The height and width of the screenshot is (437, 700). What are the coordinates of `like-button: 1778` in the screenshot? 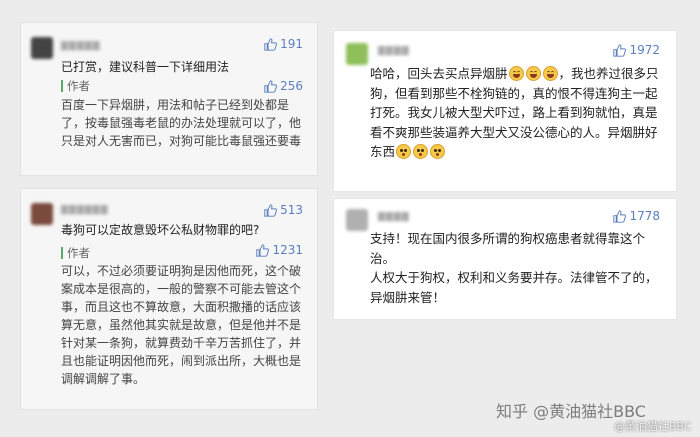 It's located at (636, 216).